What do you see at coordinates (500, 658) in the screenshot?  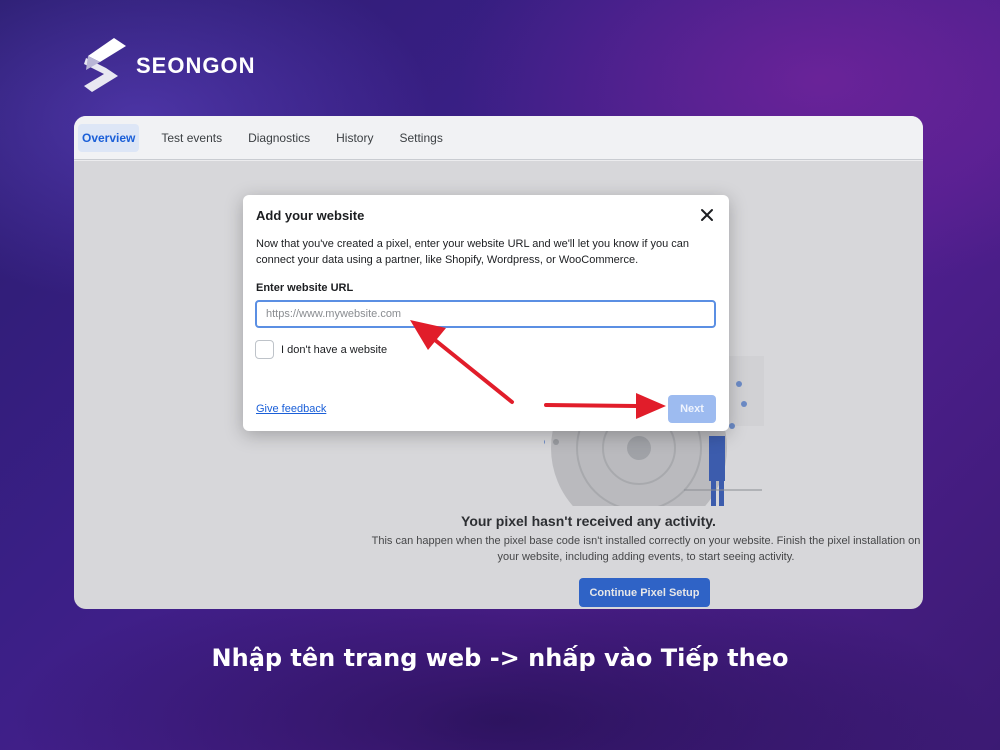 I see `instruction-caption: Nhập tên trang web -> nhấp vào Tiếp theo` at bounding box center [500, 658].